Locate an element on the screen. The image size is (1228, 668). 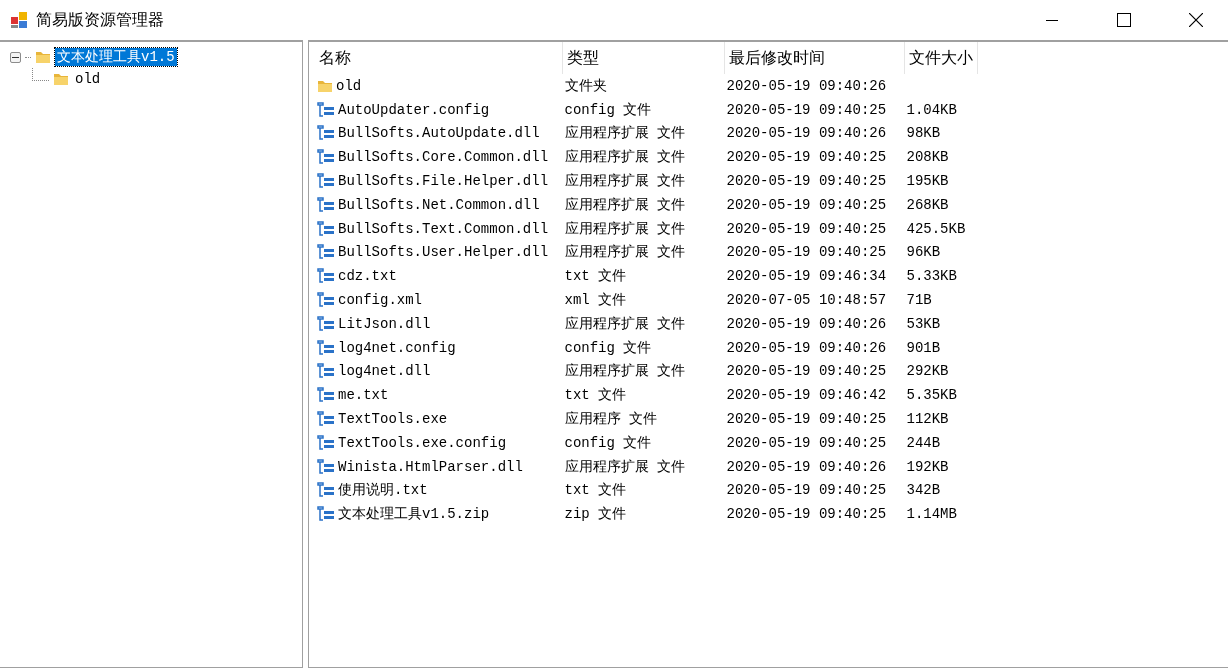
file-size: 112KB is located at coordinates (927, 419).